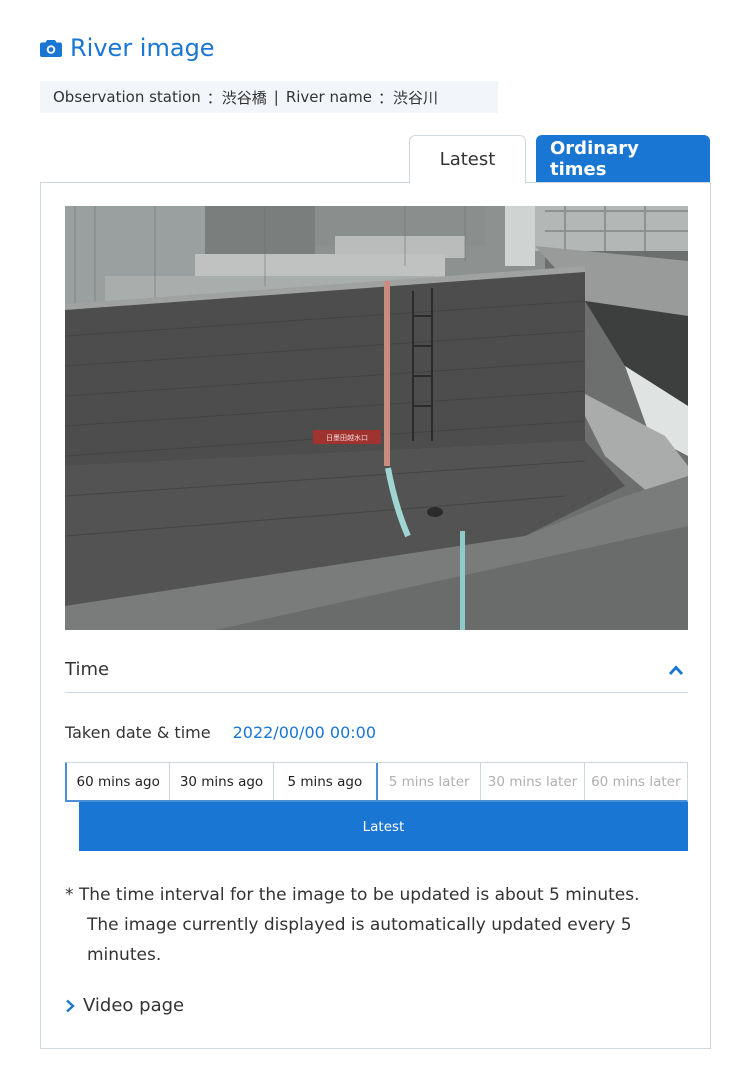  Describe the element at coordinates (222, 781) in the screenshot. I see `time-30-mins-ago-button: 30 mins ago` at that location.